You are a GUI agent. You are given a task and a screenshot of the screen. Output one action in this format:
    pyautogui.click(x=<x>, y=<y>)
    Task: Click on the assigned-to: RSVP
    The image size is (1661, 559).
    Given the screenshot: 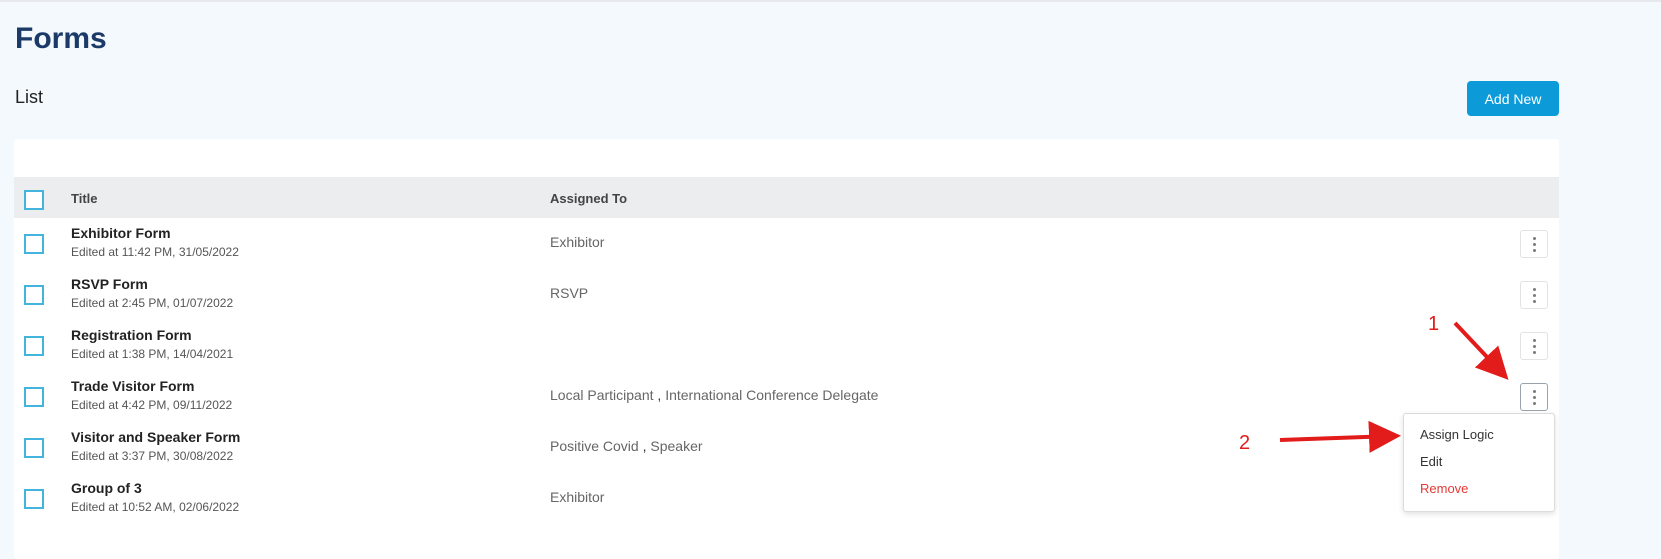 What is the action you would take?
    pyautogui.click(x=569, y=293)
    